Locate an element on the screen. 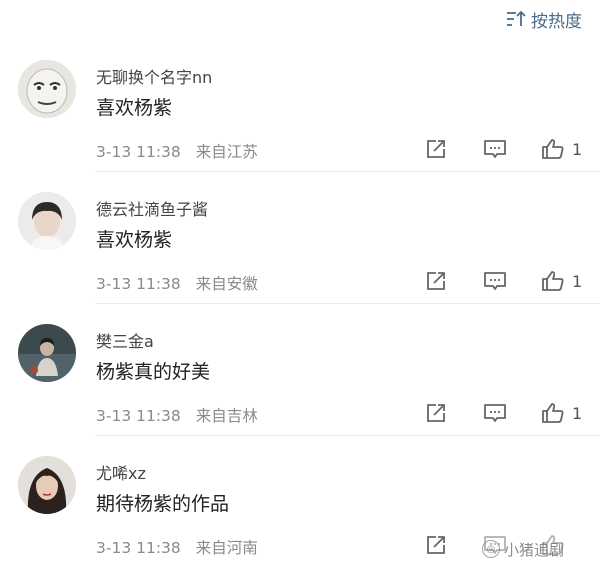 Image resolution: width=600 pixels, height=571 pixels. meme-face-avatar is located at coordinates (47, 89).